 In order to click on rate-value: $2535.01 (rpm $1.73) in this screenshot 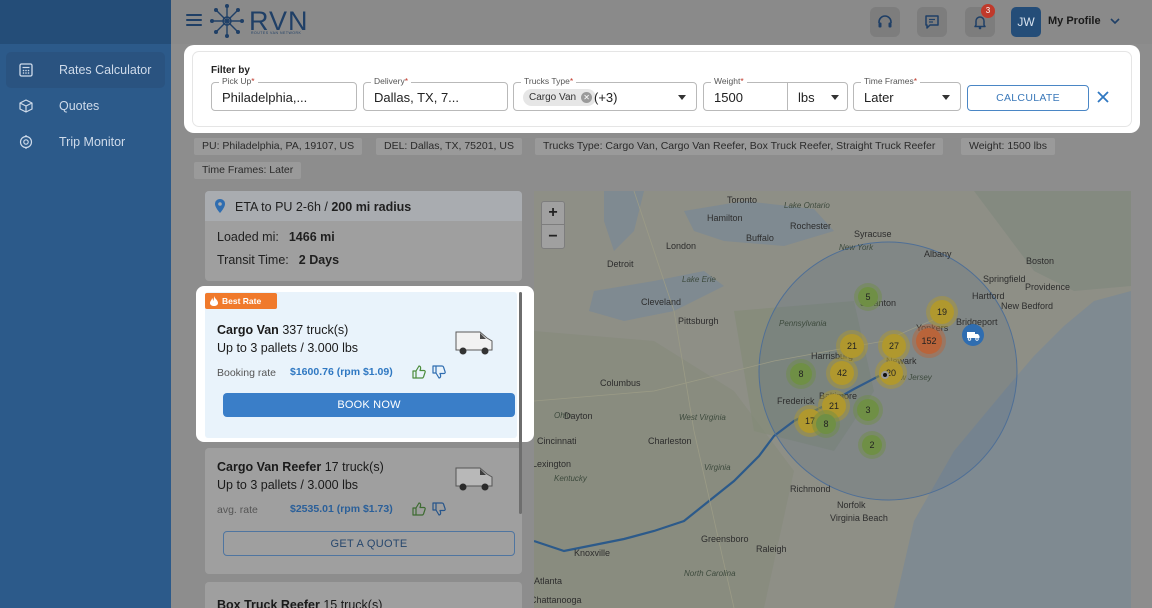, I will do `click(341, 509)`.